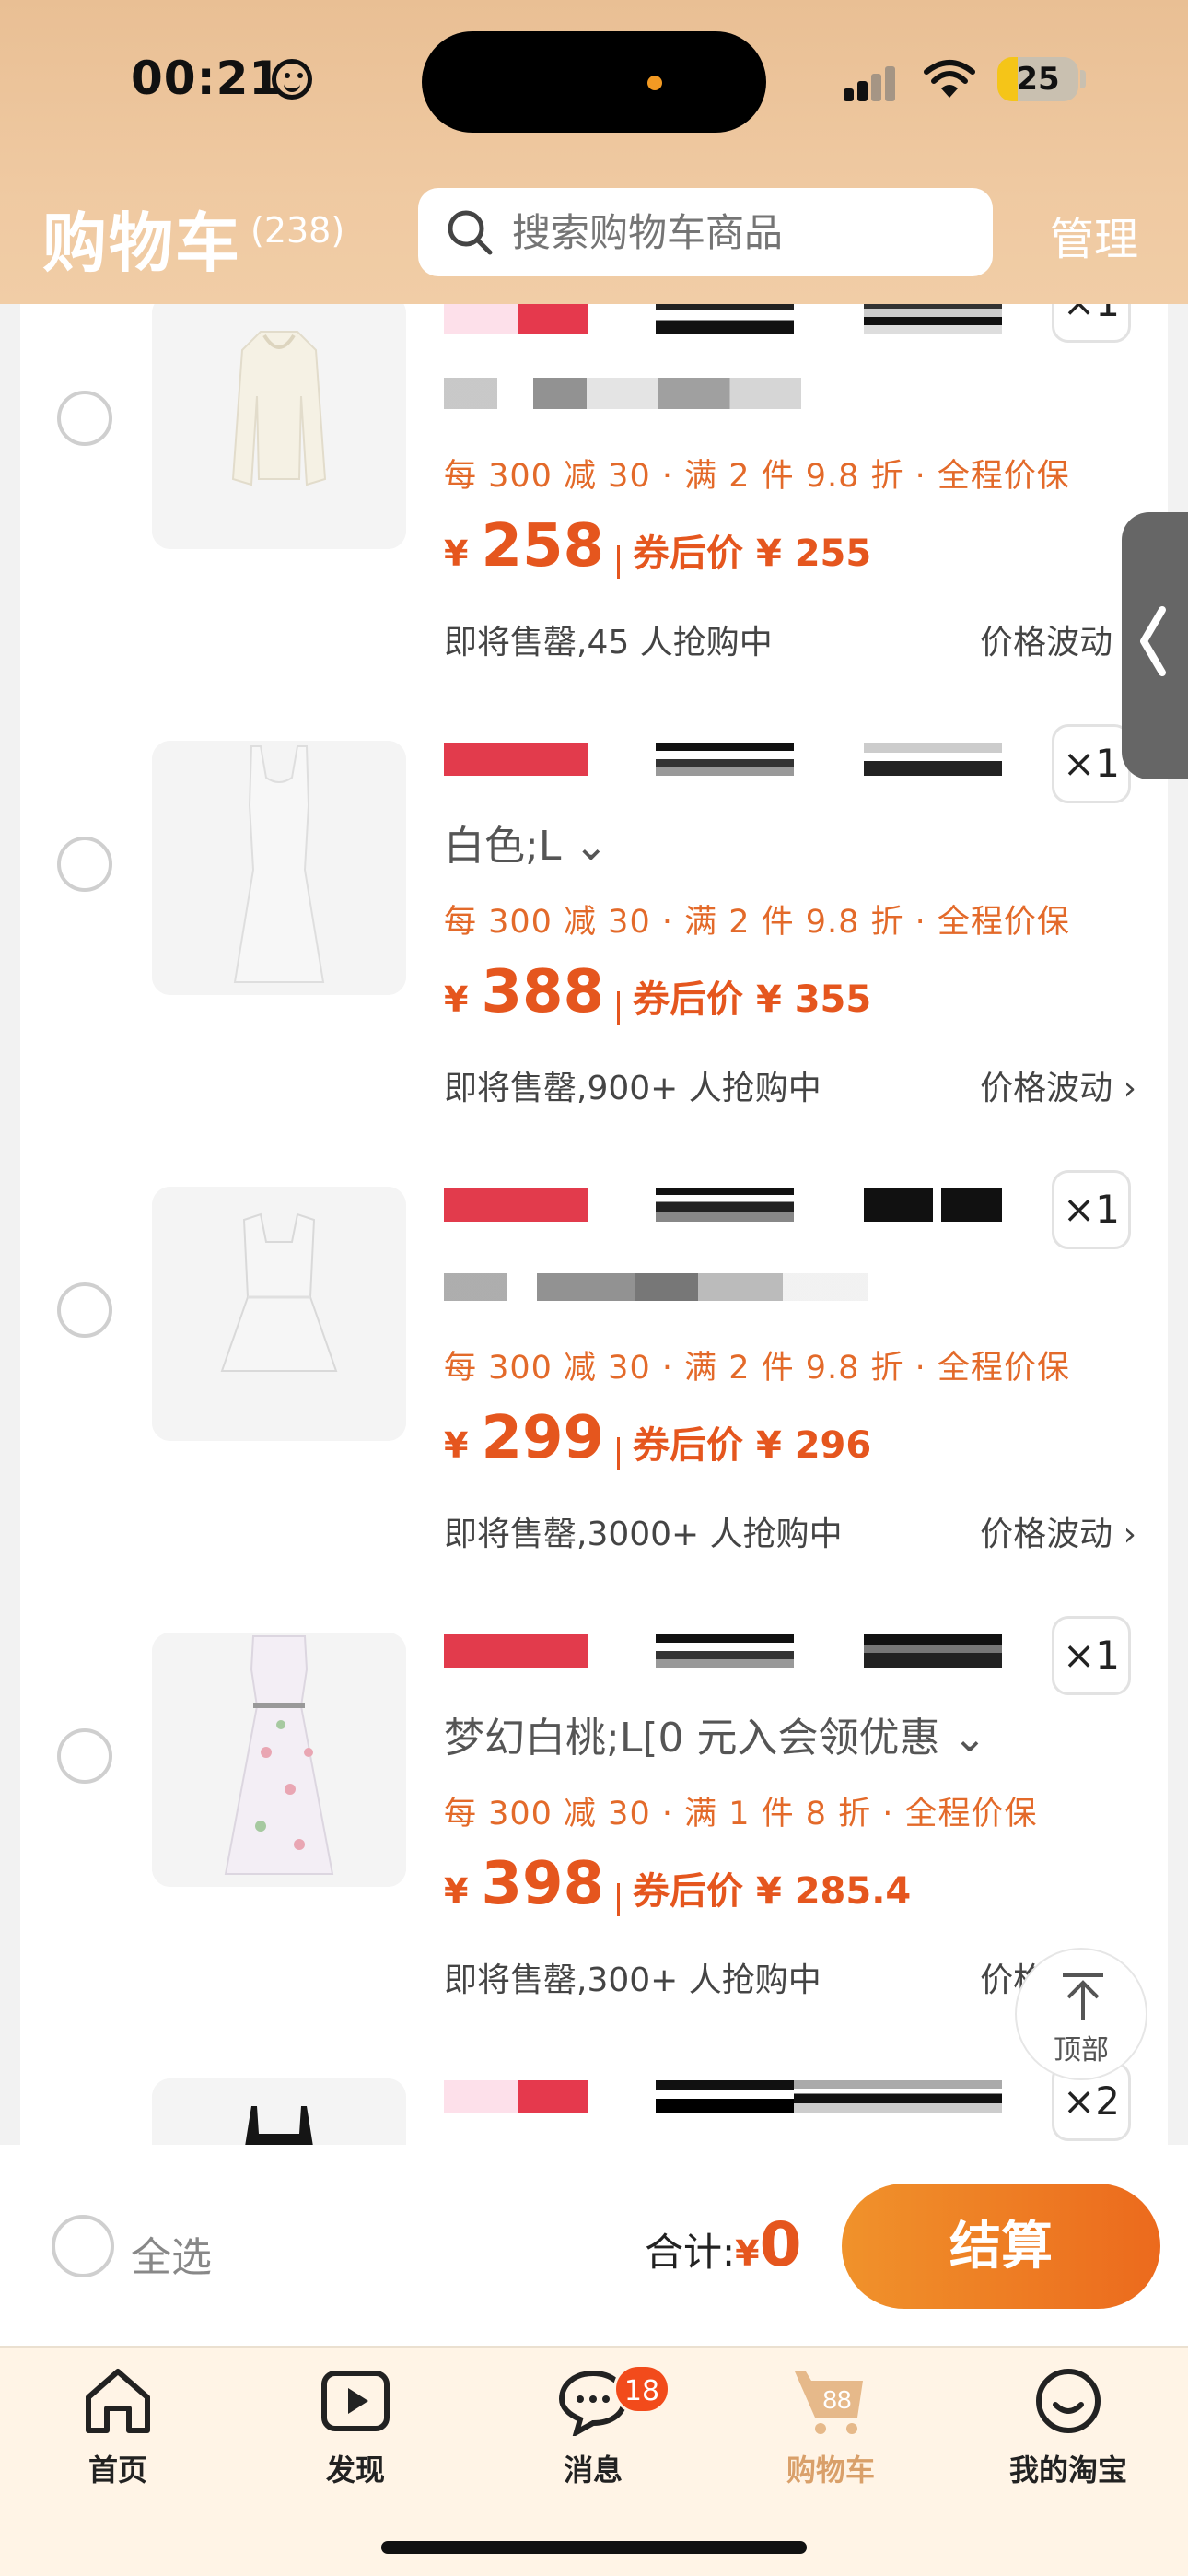 Image resolution: width=1188 pixels, height=2576 pixels. I want to click on page-title: 购物车, so click(141, 243).